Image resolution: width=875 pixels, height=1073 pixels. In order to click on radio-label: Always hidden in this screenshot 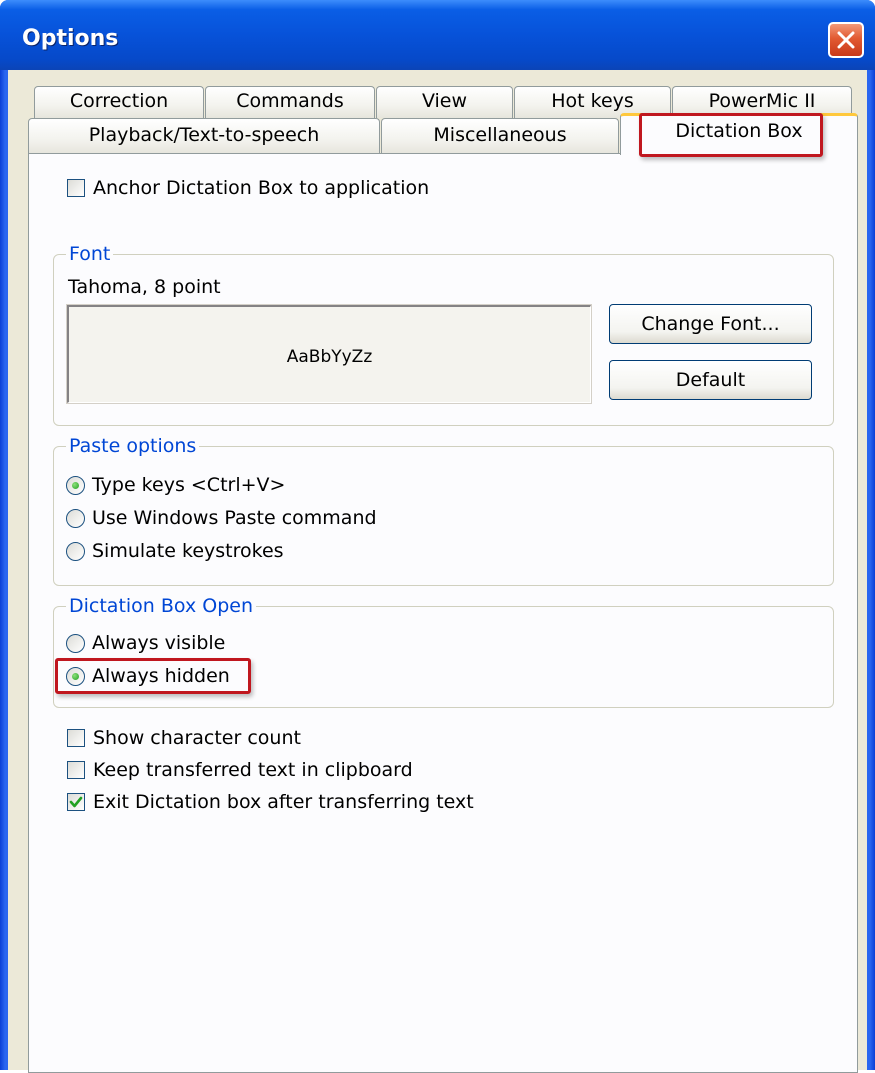, I will do `click(161, 676)`.